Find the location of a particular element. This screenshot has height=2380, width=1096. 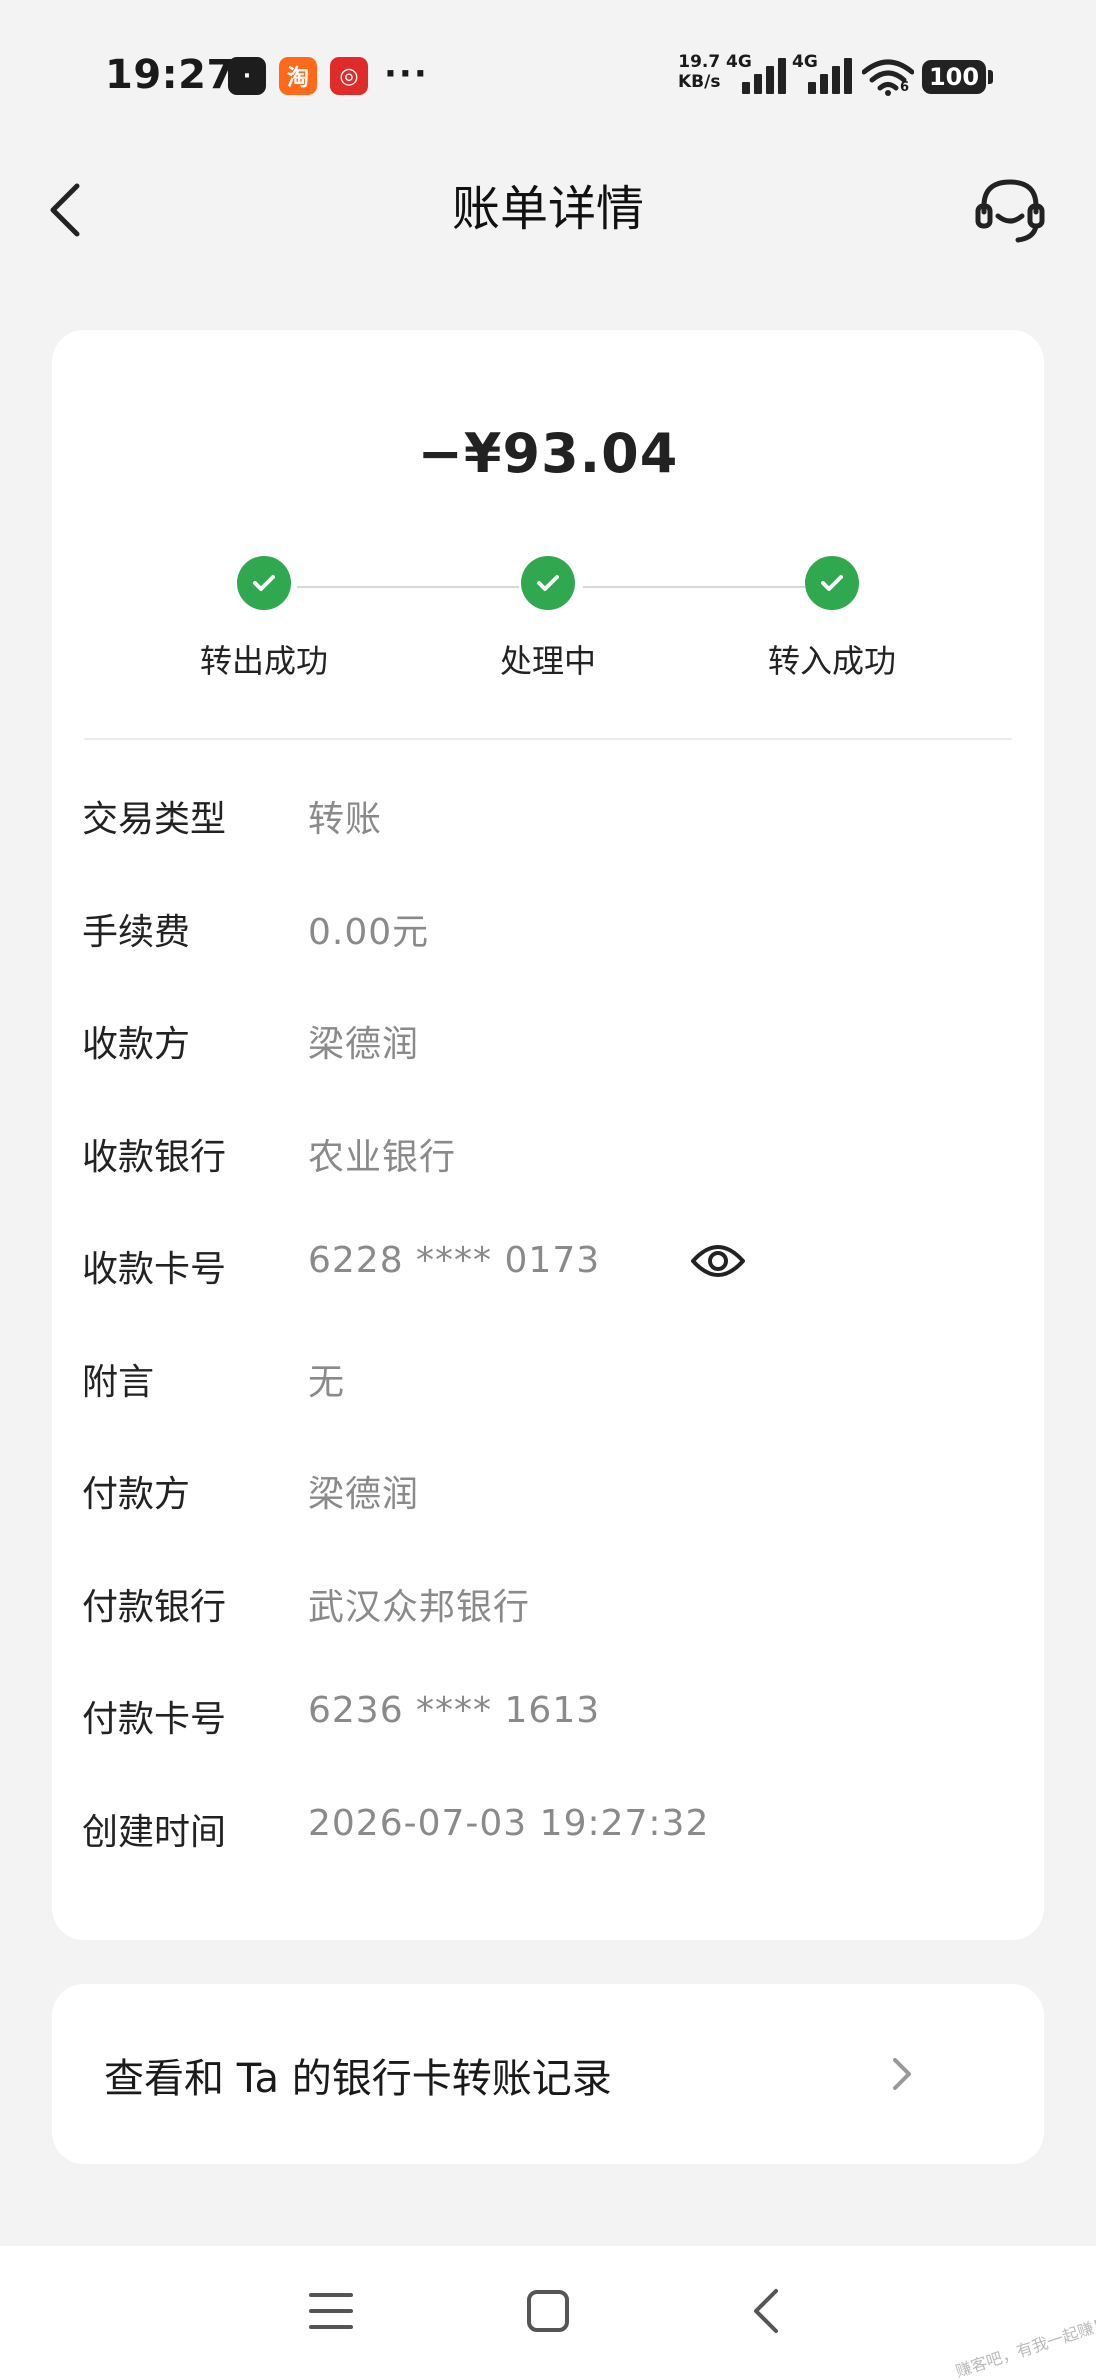

detail-row-payer: 付款方 梁德润 is located at coordinates (548, 1491).